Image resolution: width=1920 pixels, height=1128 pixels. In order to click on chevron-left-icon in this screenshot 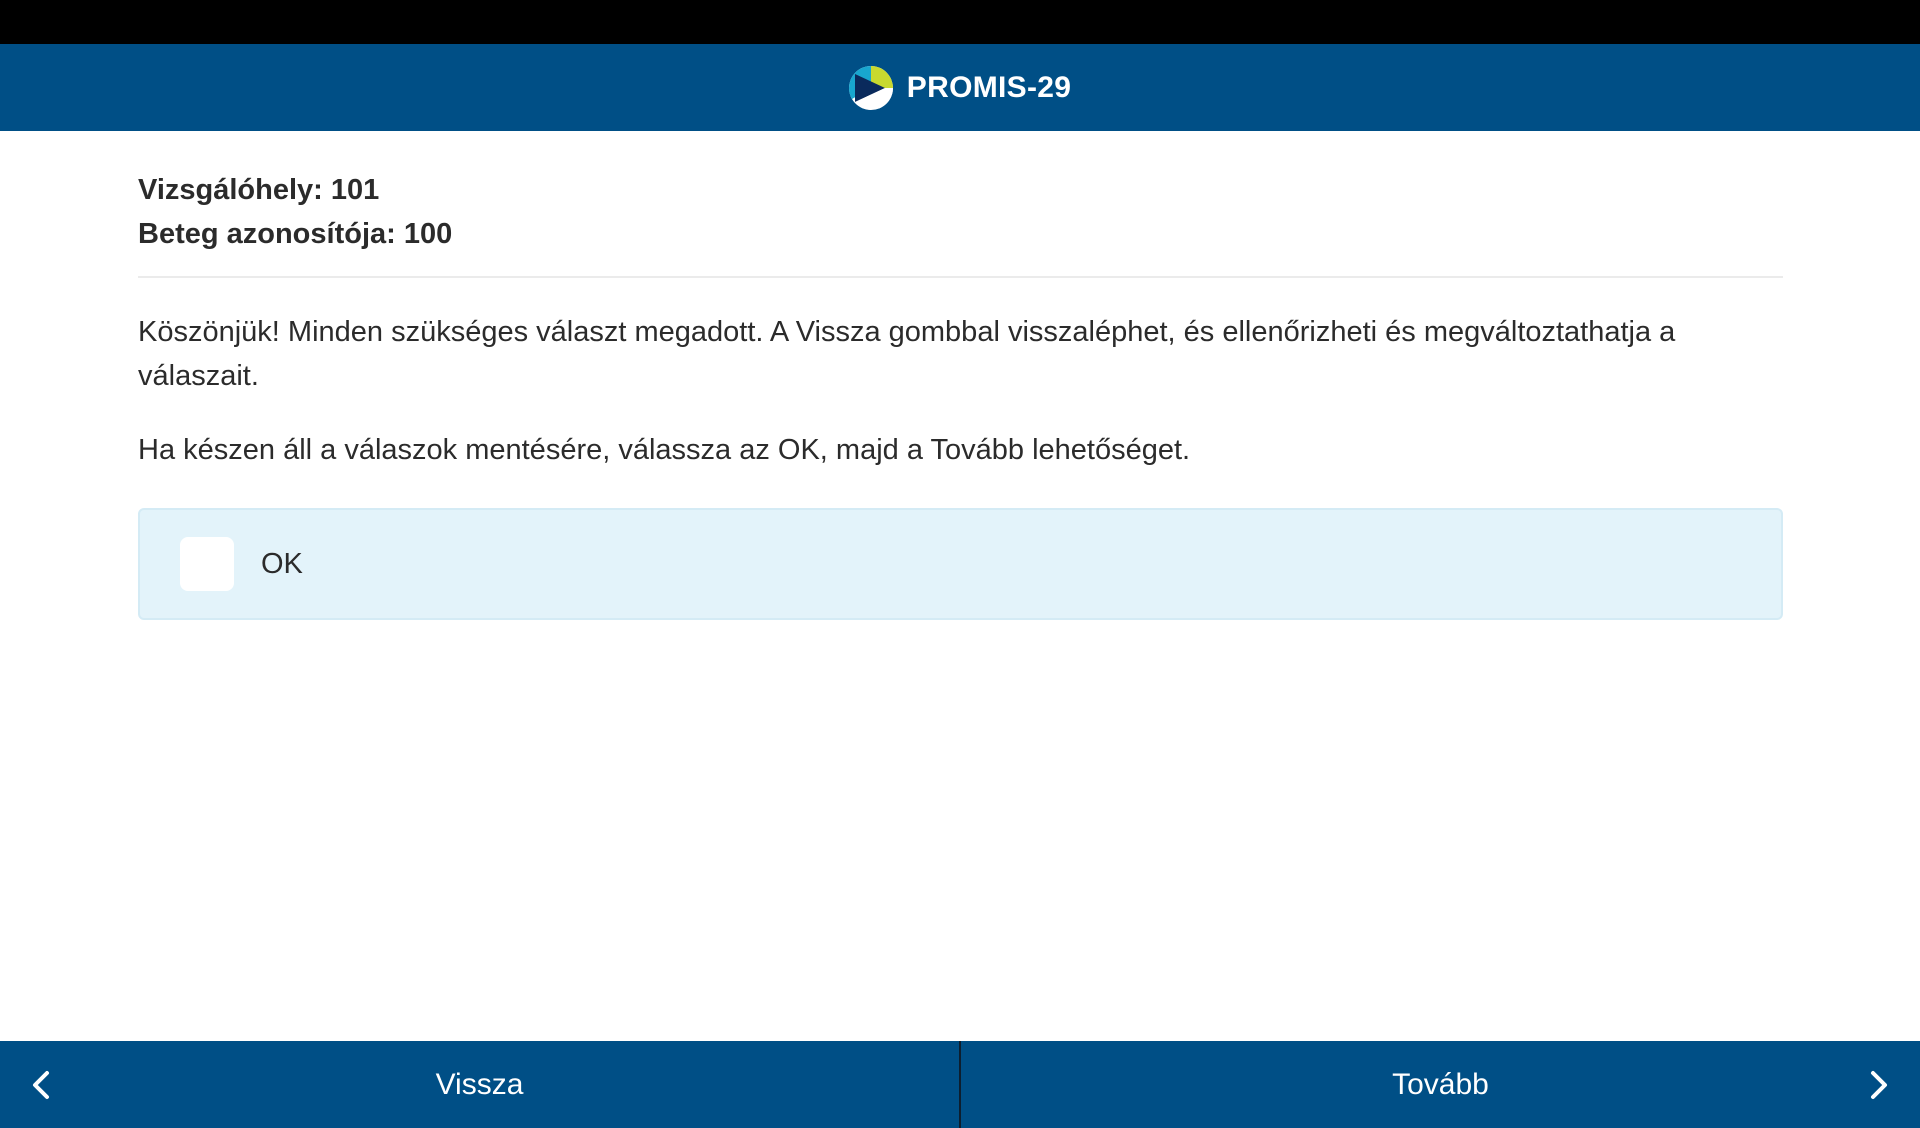, I will do `click(41, 1085)`.